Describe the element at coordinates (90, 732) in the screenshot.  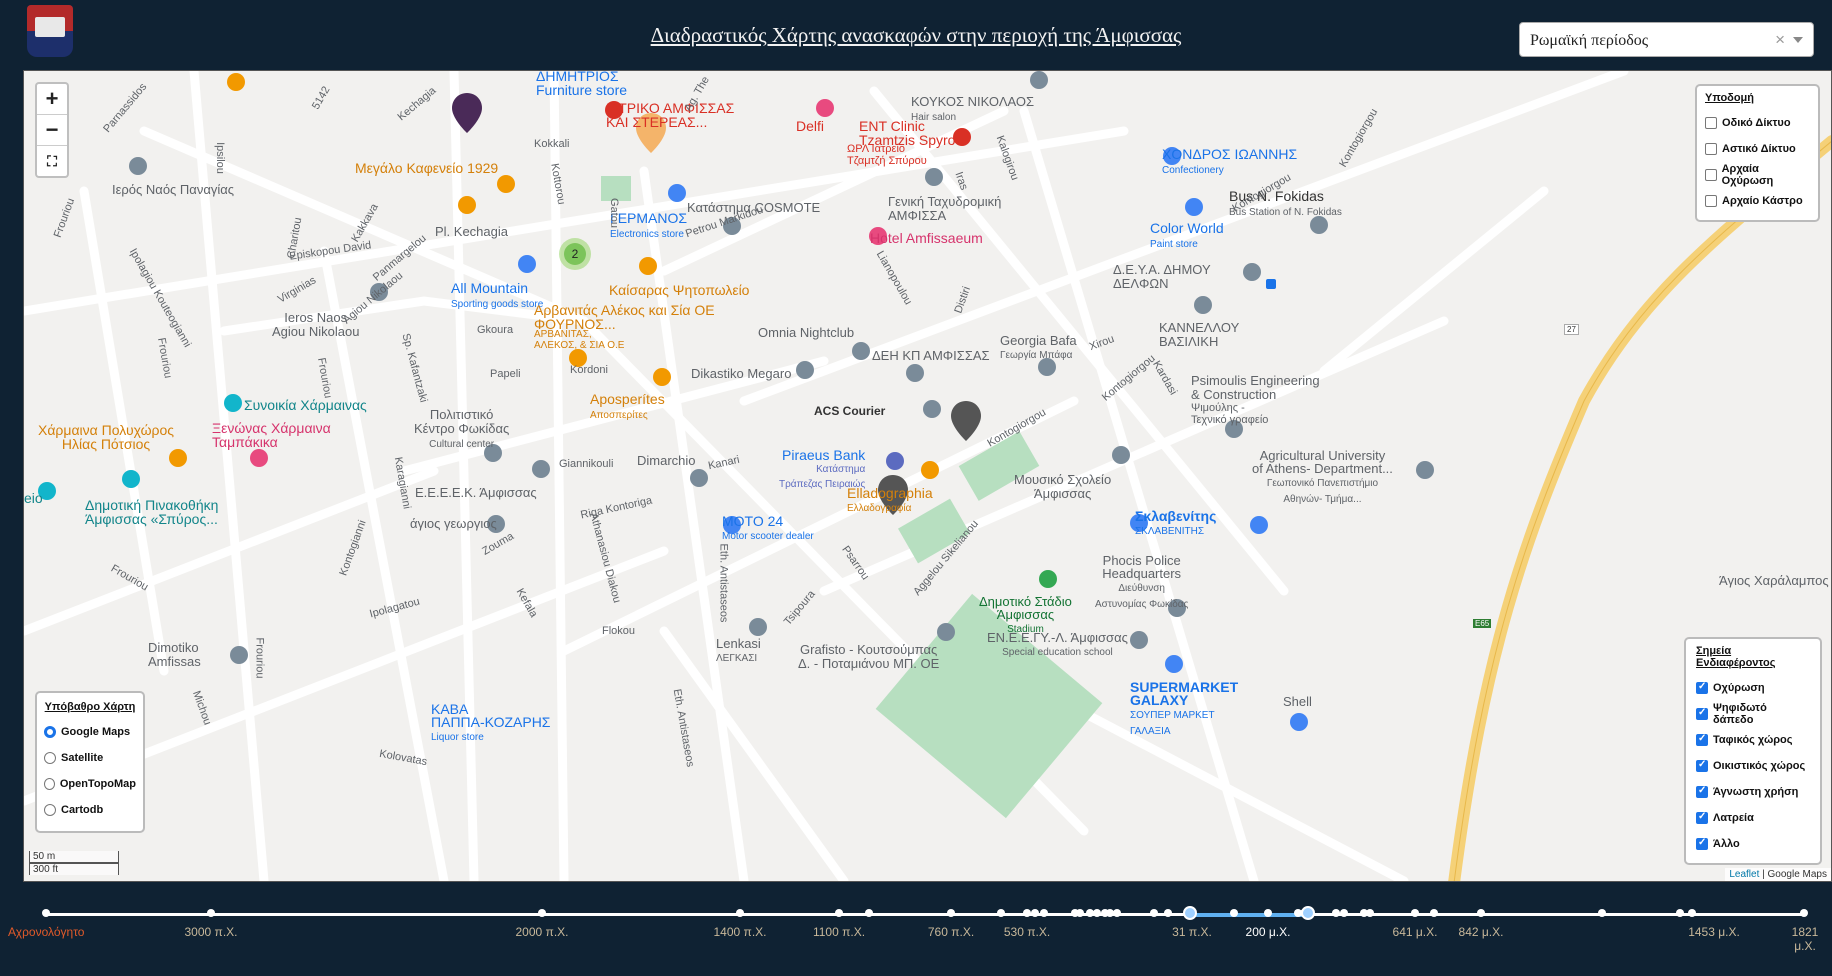
I see `basemap-option: Google Maps` at that location.